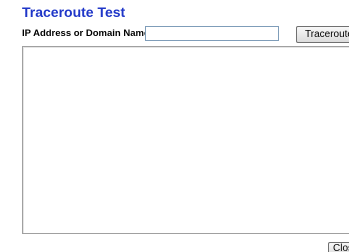  What do you see at coordinates (212, 33) in the screenshot?
I see `ip-address-input` at bounding box center [212, 33].